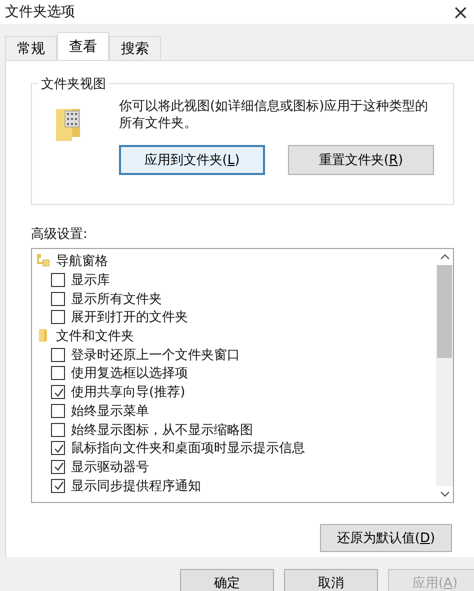 This screenshot has height=591, width=474. Describe the element at coordinates (445, 494) in the screenshot. I see `scroll-down-icon` at that location.